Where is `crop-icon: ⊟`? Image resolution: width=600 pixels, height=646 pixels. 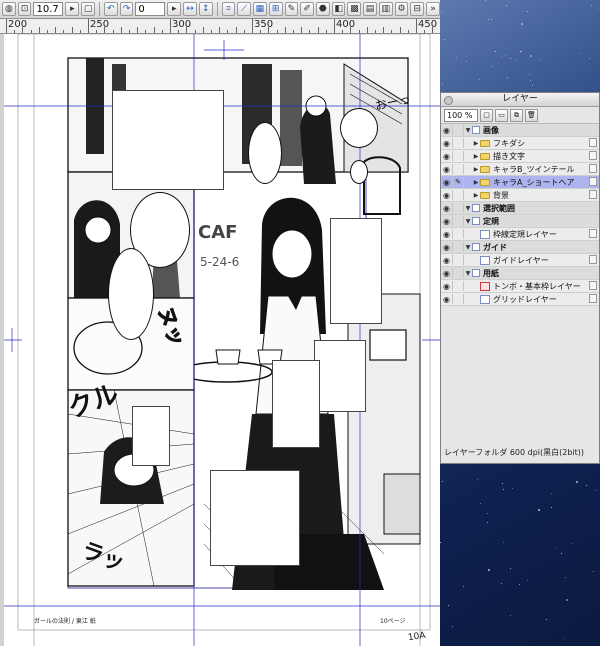
crop-icon: ⊟ is located at coordinates (417, 9).